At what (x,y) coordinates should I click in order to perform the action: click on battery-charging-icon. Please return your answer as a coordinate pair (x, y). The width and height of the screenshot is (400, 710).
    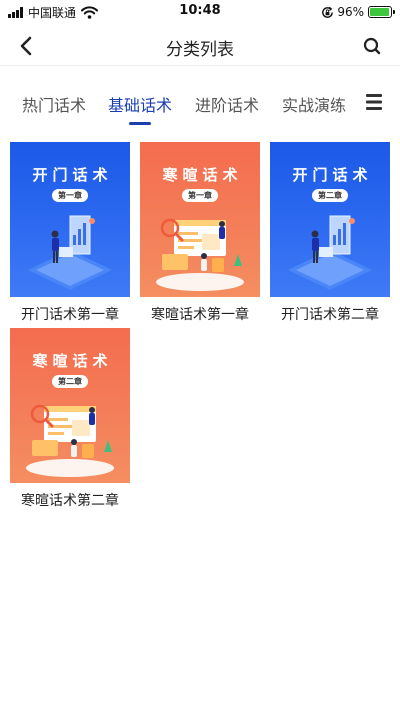
    Looking at the image, I should click on (381, 12).